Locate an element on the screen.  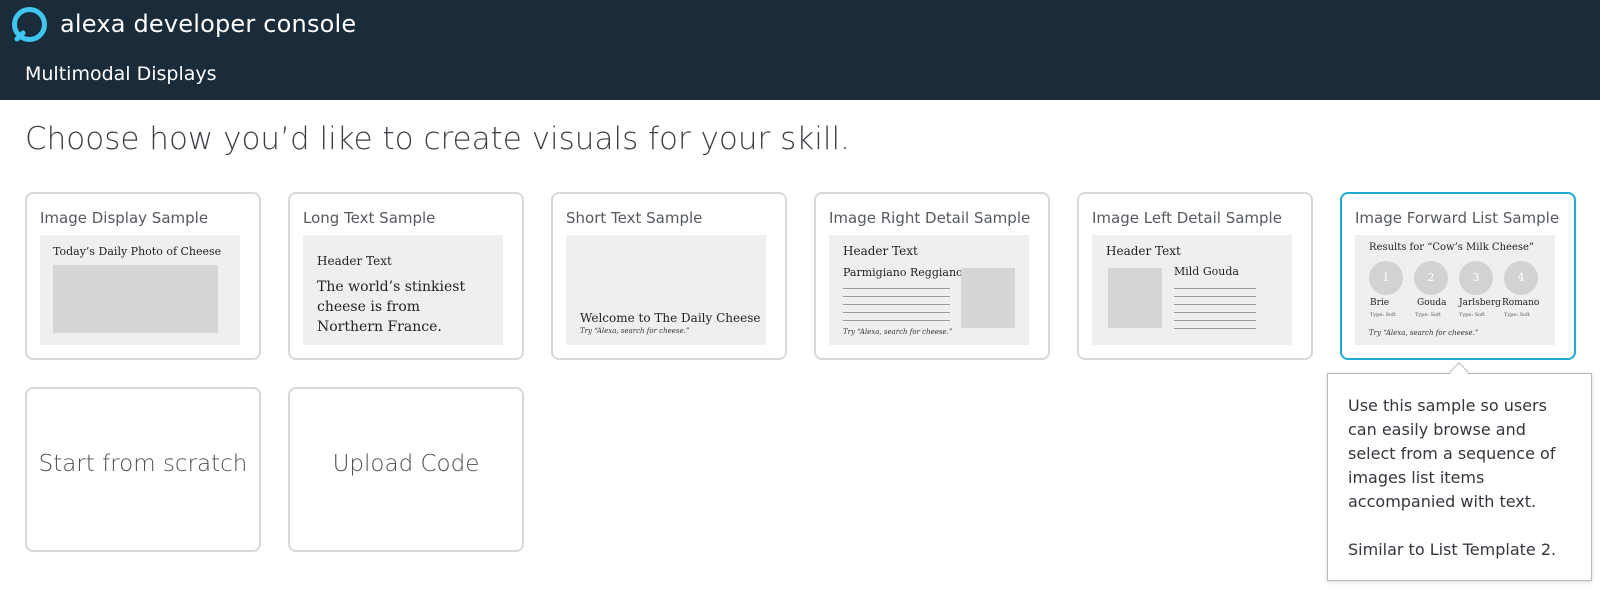
list-item-name: Jarlsberg is located at coordinates (1480, 303).